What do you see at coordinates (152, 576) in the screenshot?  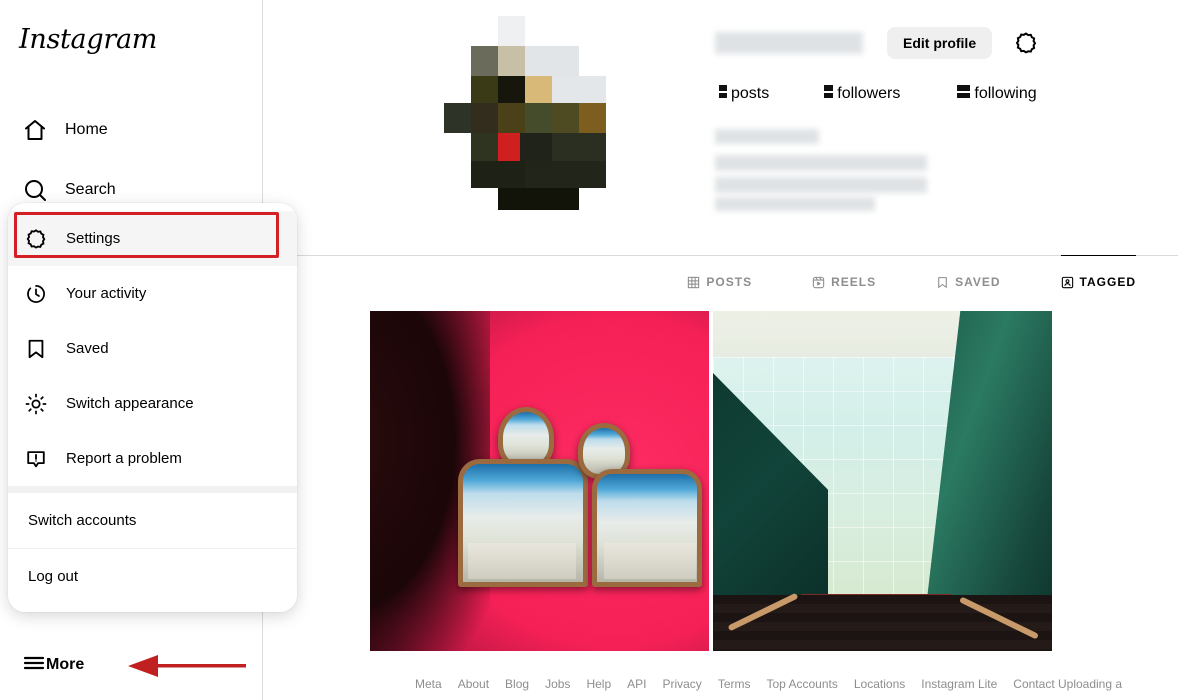 I see `menu-item-log-out: Log out` at bounding box center [152, 576].